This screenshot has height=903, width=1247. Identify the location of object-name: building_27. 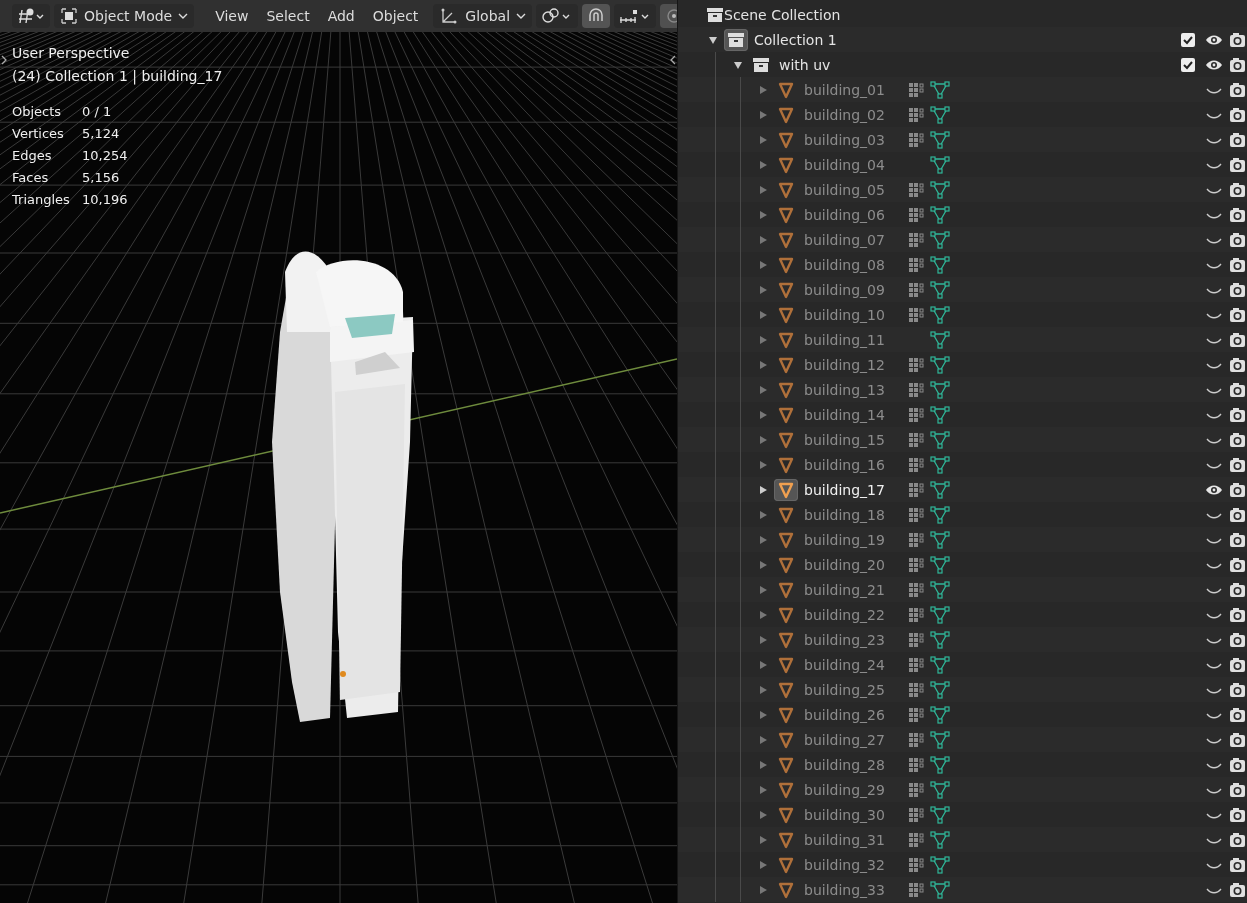
(854, 739).